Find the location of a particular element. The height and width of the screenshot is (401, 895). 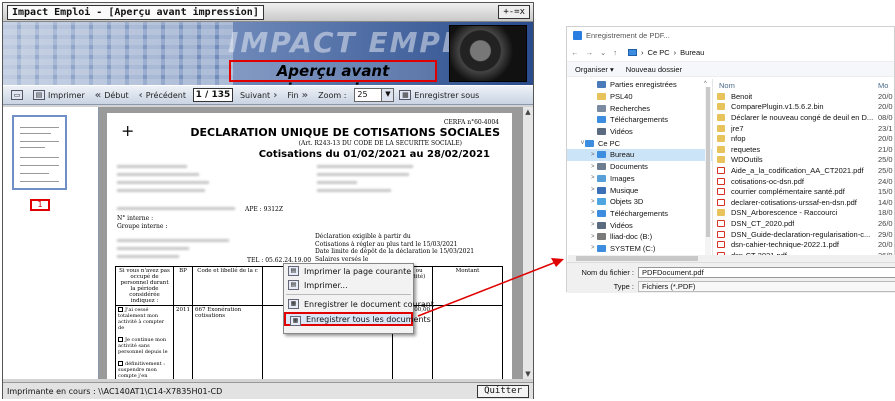

tree-item: v Ce PC is located at coordinates (639, 143).